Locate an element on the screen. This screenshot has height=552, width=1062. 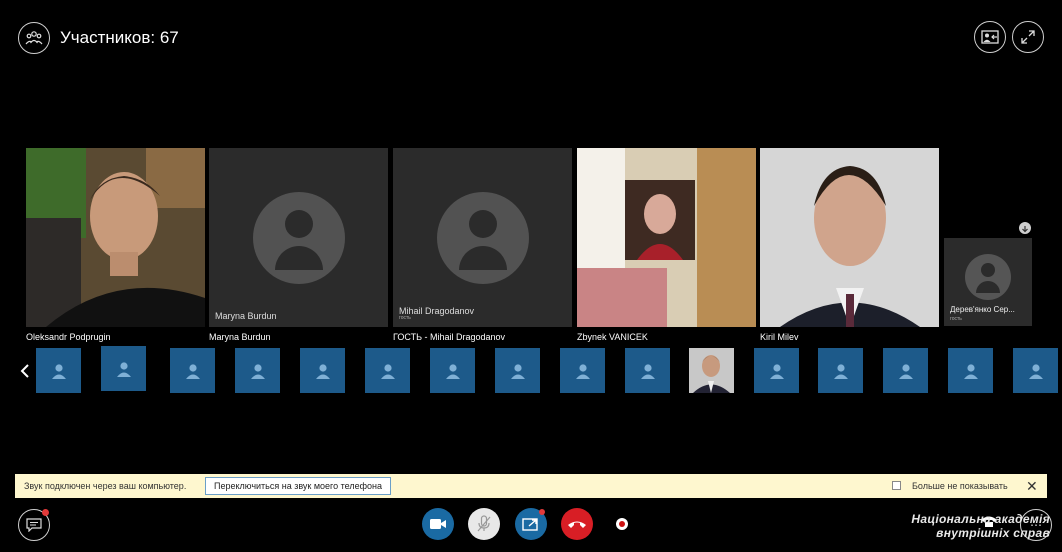
participants-count: Участников: 67 is located at coordinates (119, 37).